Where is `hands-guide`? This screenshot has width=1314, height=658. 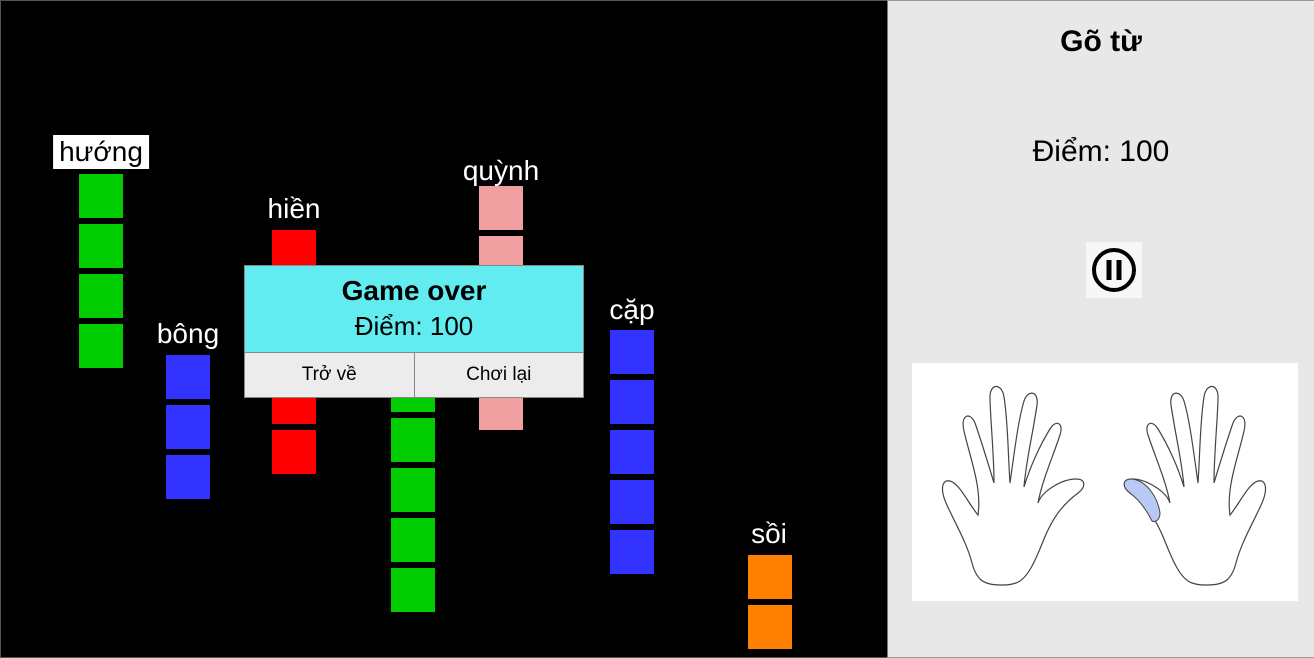 hands-guide is located at coordinates (1105, 482).